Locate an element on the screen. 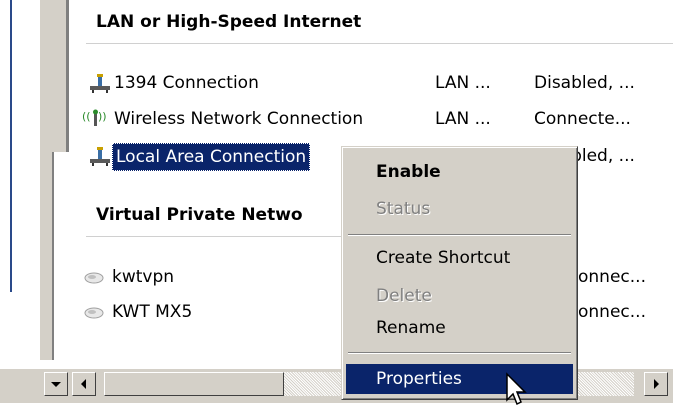  chevron-down-icon is located at coordinates (56, 384).